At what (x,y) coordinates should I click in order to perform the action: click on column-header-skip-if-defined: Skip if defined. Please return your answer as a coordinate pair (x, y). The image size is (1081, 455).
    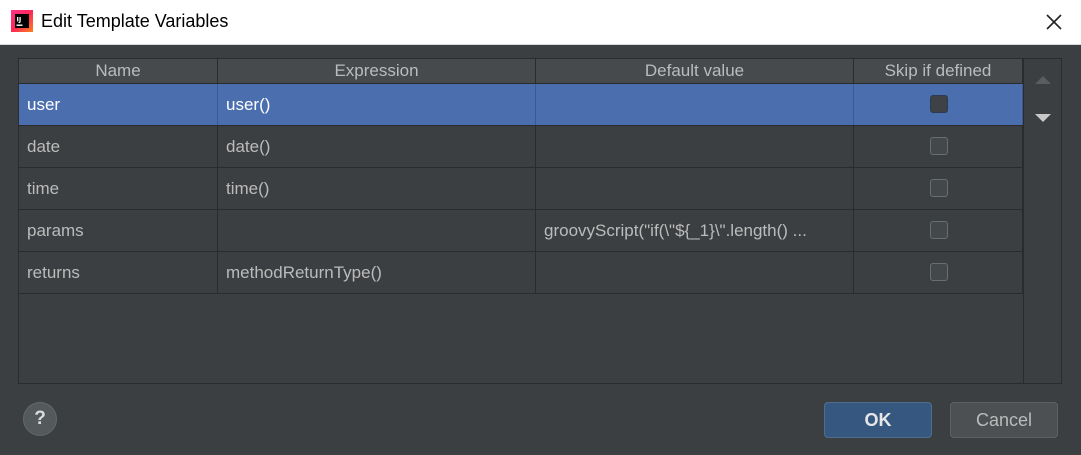
    Looking at the image, I should click on (938, 71).